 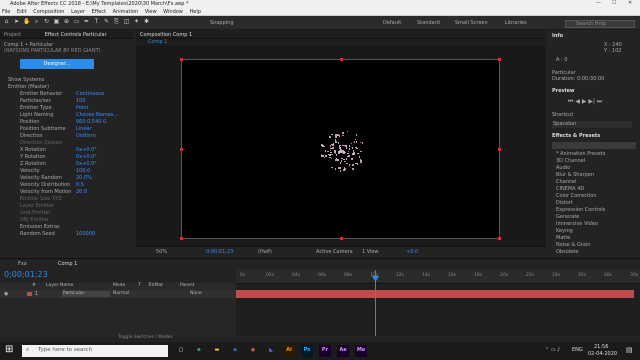 What do you see at coordinates (580, 210) in the screenshot?
I see `effect-category: Expression Controls` at bounding box center [580, 210].